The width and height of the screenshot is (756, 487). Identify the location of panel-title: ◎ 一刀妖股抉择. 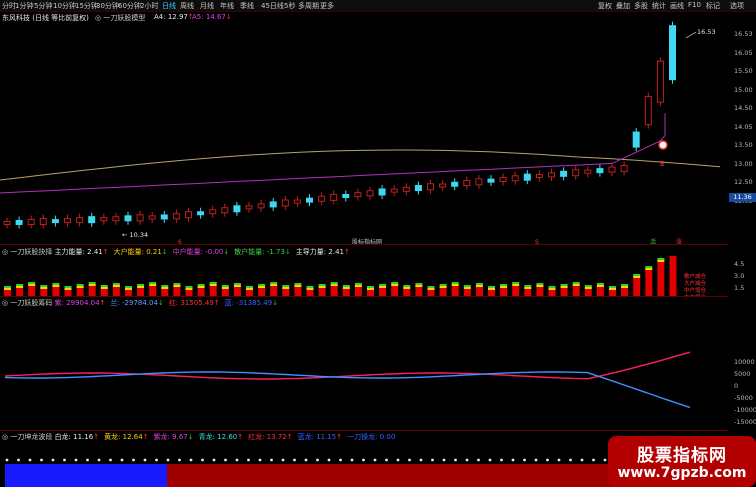
(28, 252).